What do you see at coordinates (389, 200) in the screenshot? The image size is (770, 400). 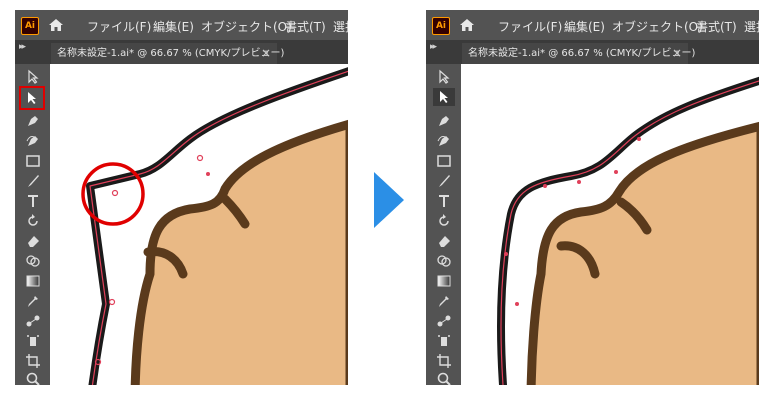 I see `next-step-arrow-icon` at bounding box center [389, 200].